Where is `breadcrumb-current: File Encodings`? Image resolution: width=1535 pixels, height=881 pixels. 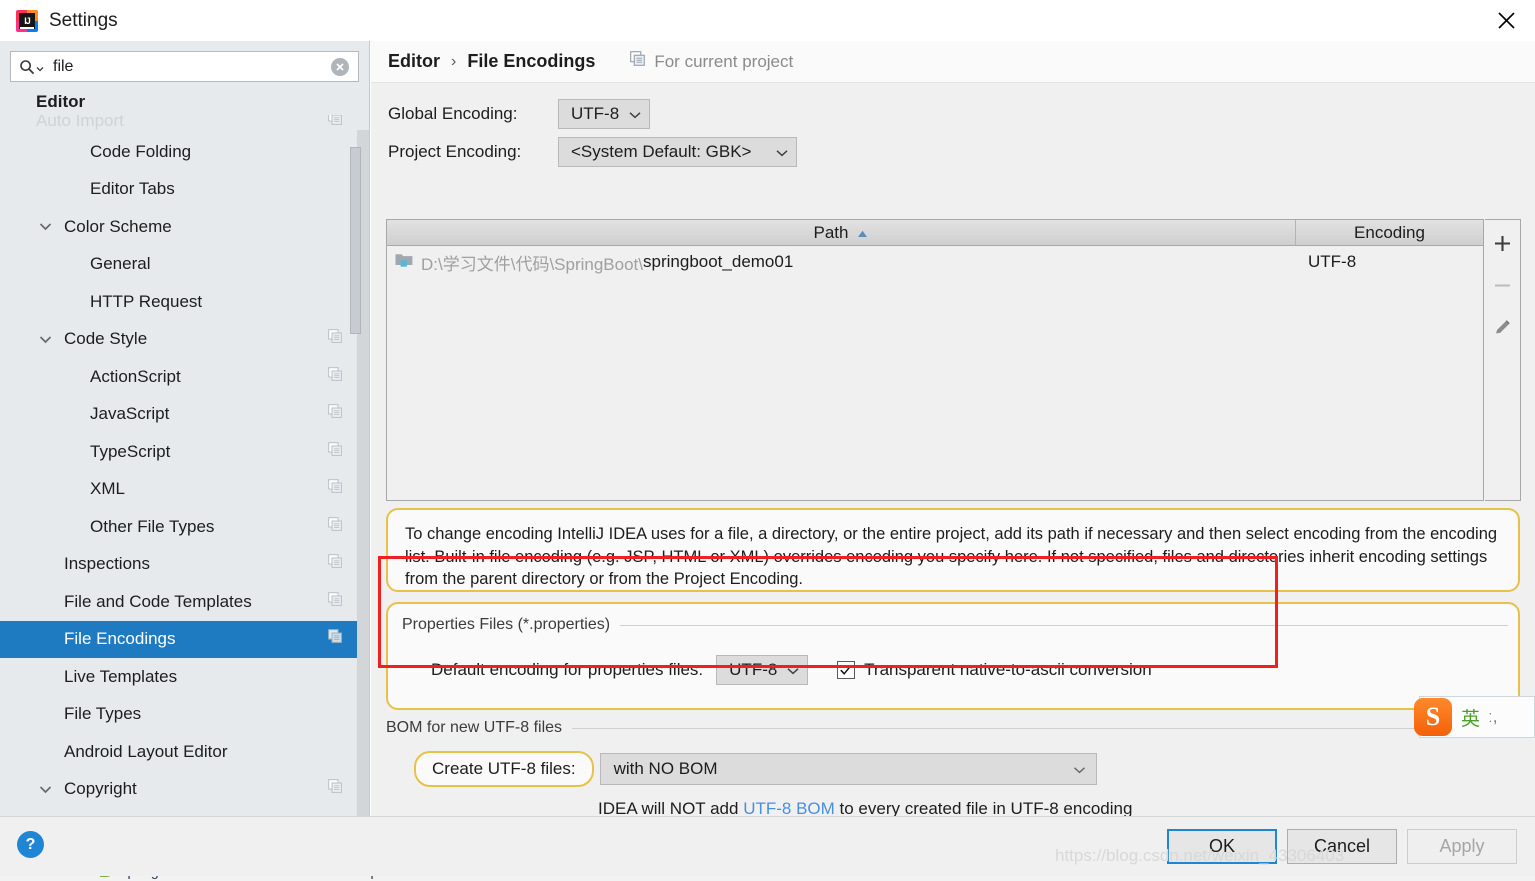
breadcrumb-current: File Encodings is located at coordinates (531, 61).